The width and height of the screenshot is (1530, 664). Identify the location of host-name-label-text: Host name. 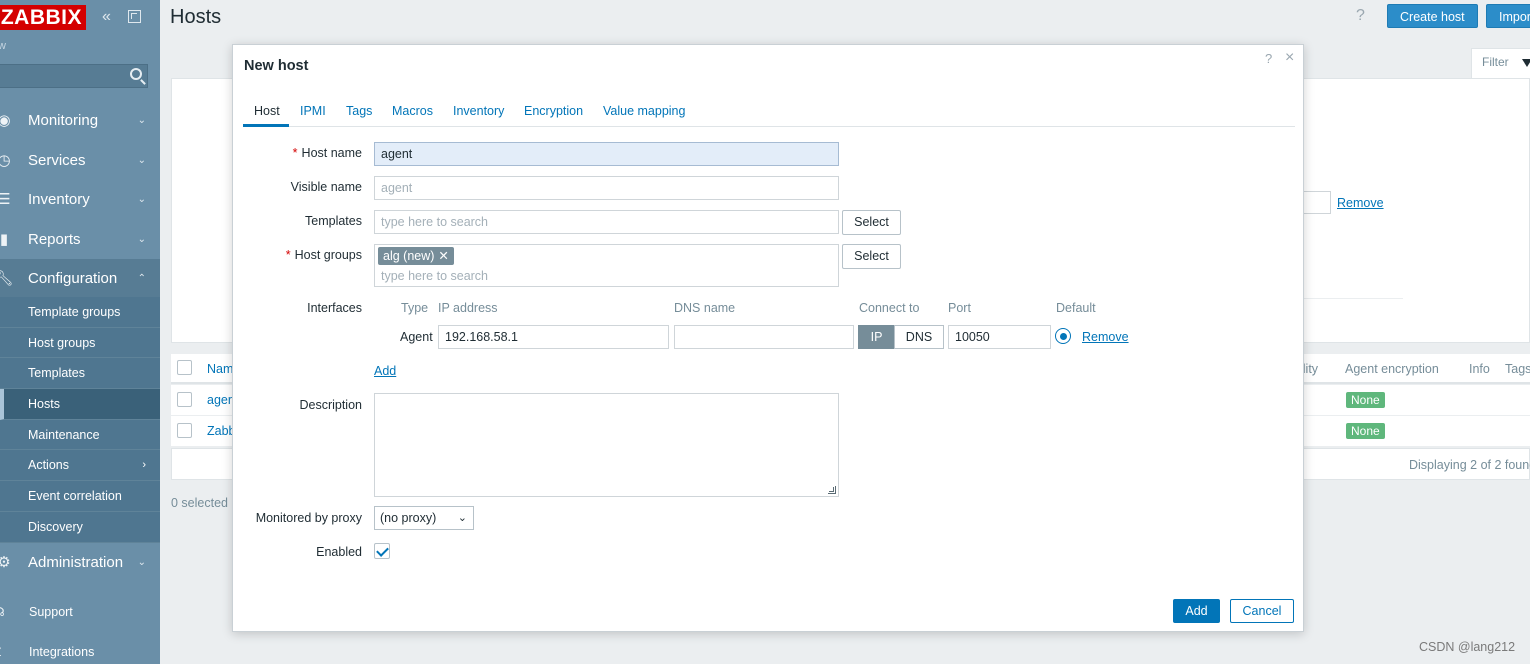
(331, 153).